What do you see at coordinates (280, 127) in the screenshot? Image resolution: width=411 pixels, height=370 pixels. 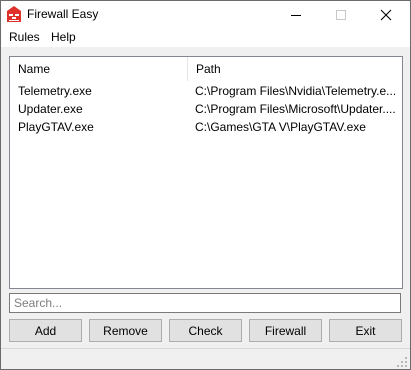 I see `row-path: C:\Games\GTA V\PlayGTAV.exe` at bounding box center [280, 127].